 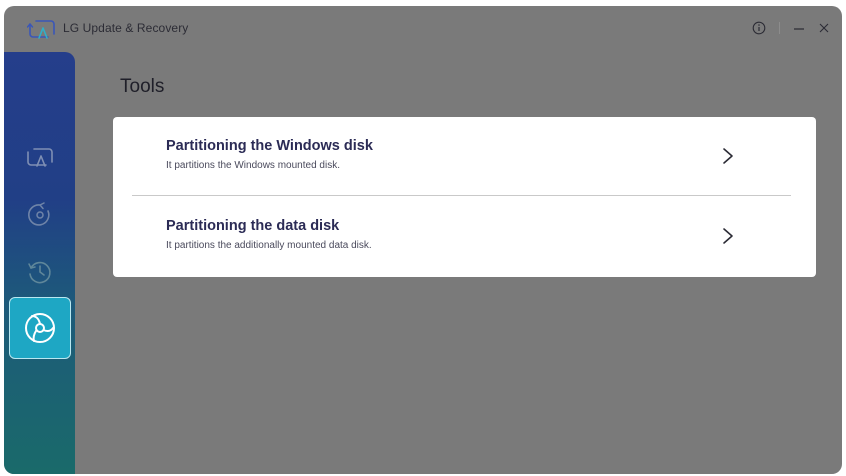 I want to click on tool-item-description: It partitions the Windows mounted disk., so click(x=253, y=165).